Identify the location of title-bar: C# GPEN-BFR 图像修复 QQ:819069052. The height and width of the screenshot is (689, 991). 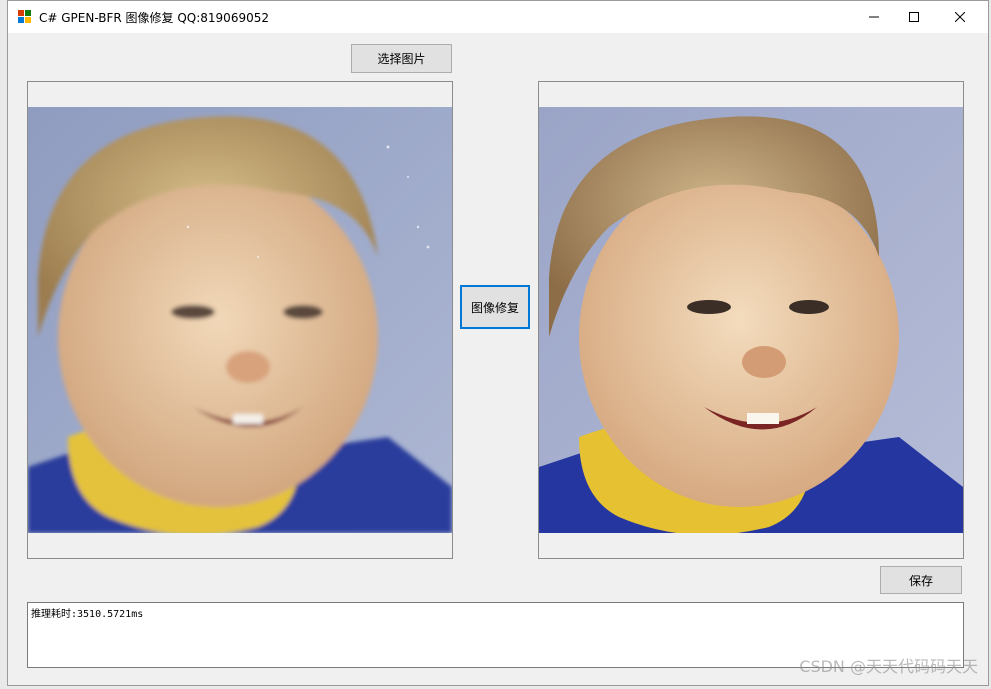
(498, 17).